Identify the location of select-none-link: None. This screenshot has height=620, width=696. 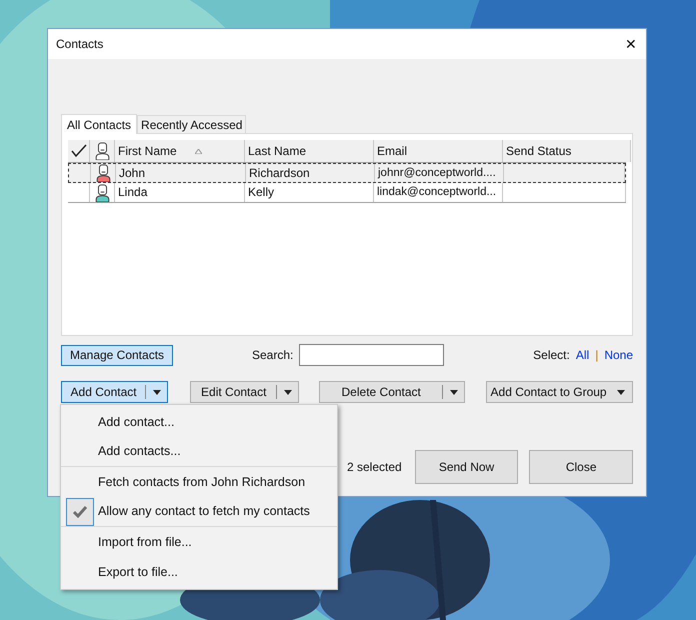
(618, 355).